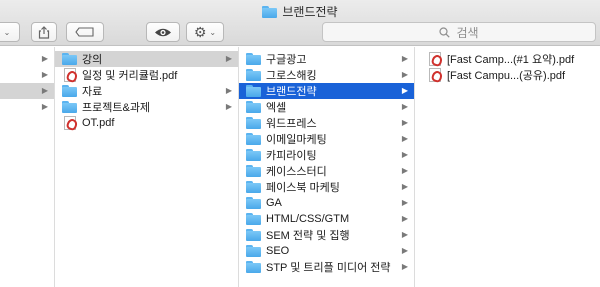  I want to click on column-1: ▶ ▶ ▶ ▶, so click(27, 167).